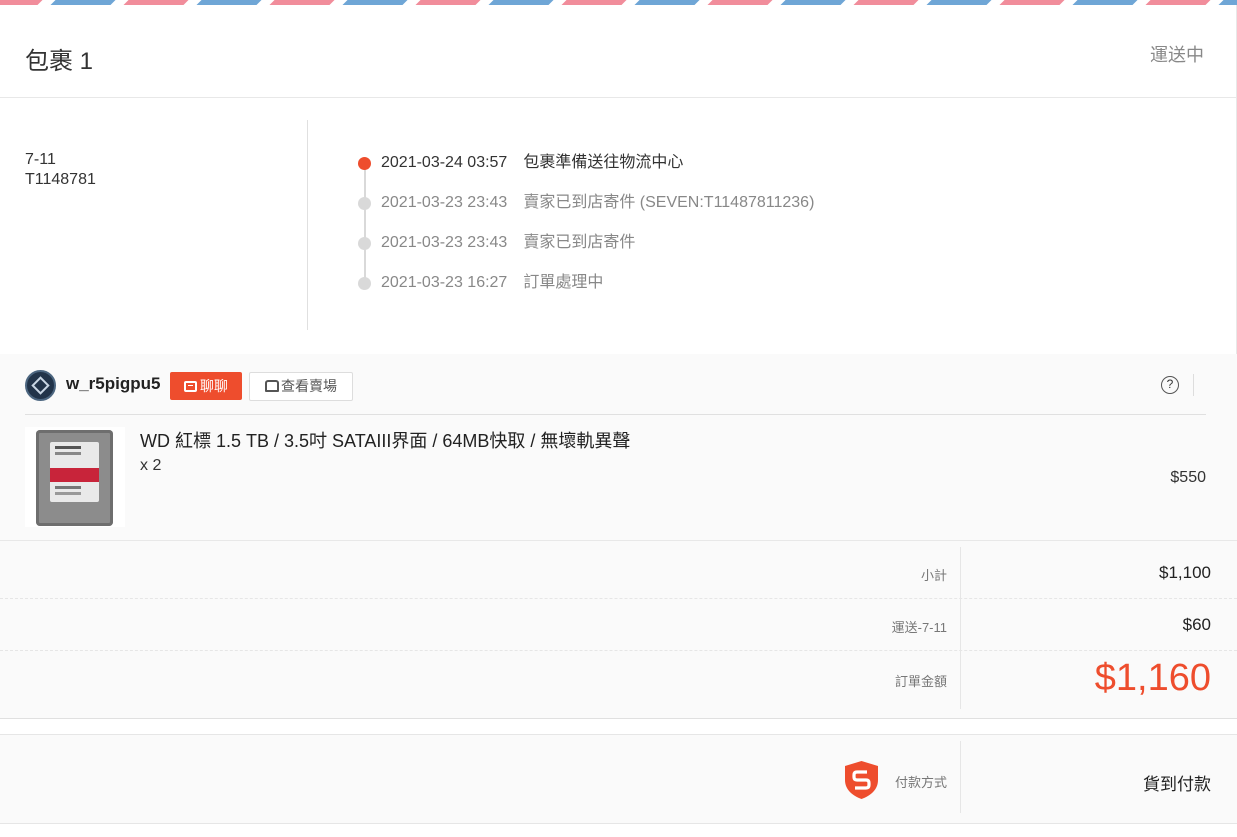 The height and width of the screenshot is (837, 1237). I want to click on shipping-label: 運送-7-11, so click(919, 627).